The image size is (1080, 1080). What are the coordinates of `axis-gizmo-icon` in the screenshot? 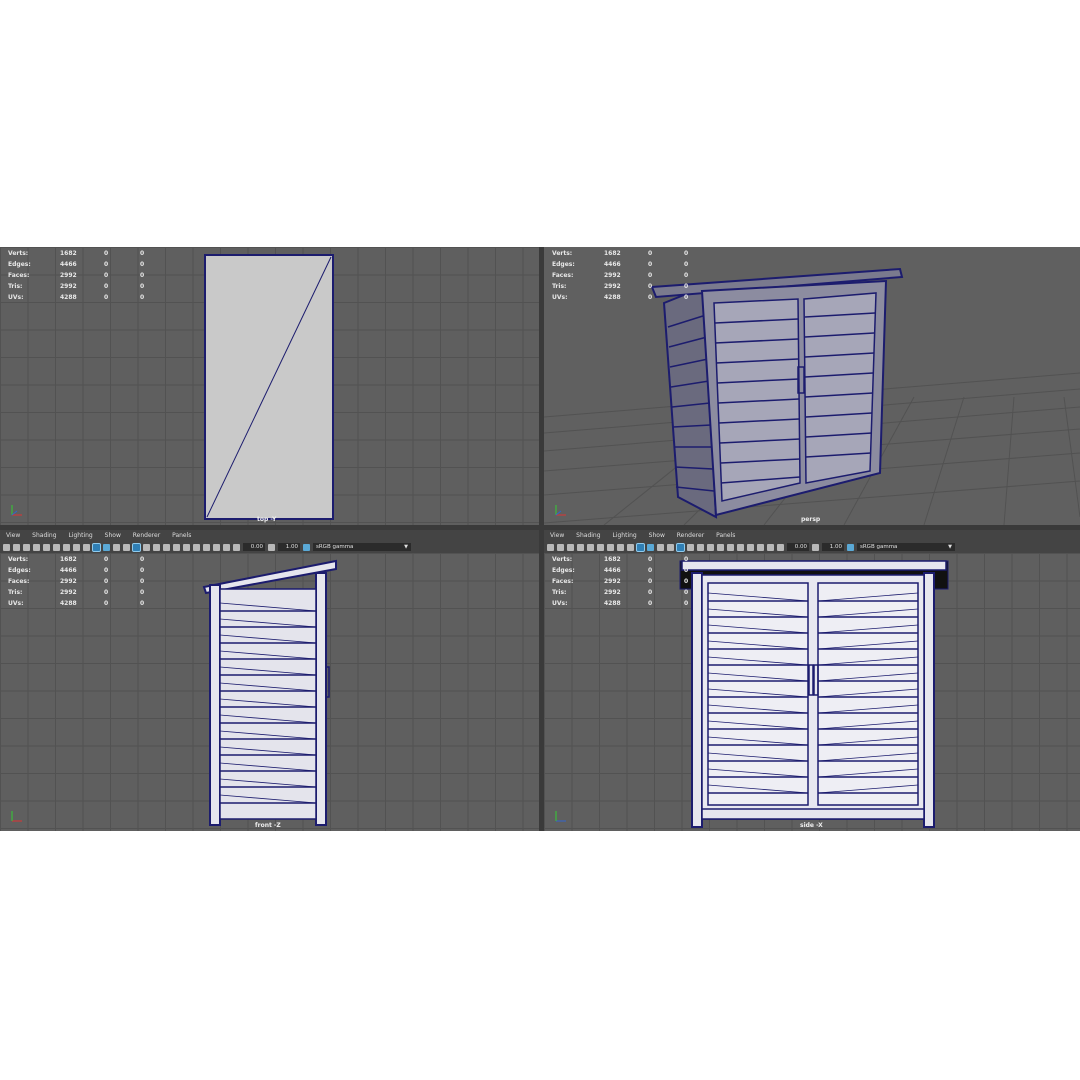 It's located at (560, 510).